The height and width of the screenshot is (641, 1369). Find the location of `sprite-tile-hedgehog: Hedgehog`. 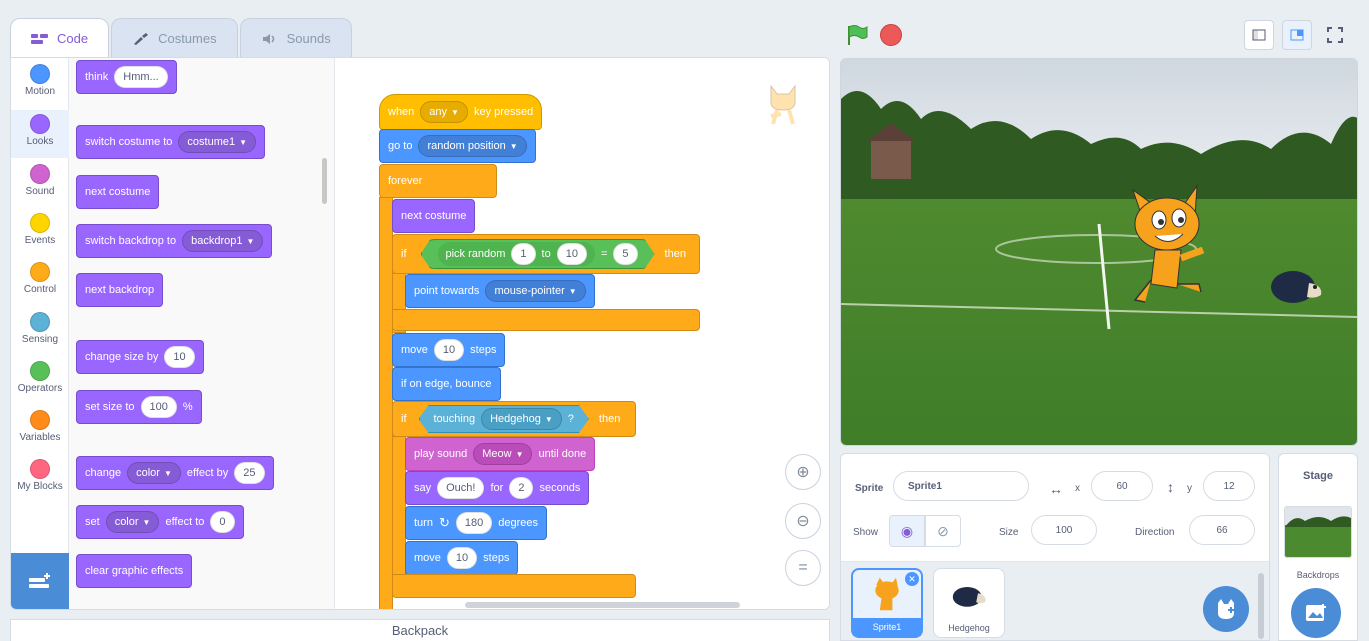

sprite-tile-hedgehog: Hedgehog is located at coordinates (969, 603).